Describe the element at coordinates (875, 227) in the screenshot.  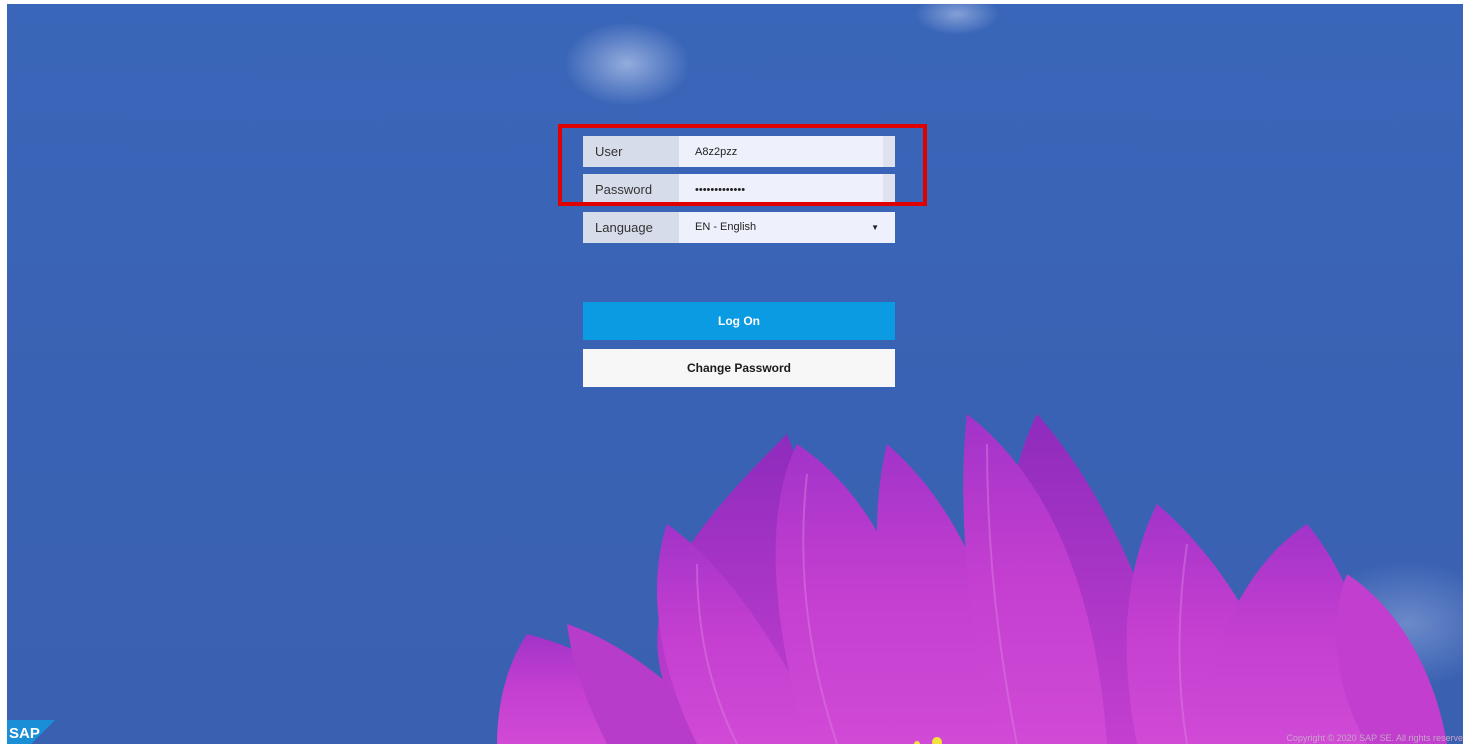
I see `dropdown-arrow-icon: ▼` at that location.